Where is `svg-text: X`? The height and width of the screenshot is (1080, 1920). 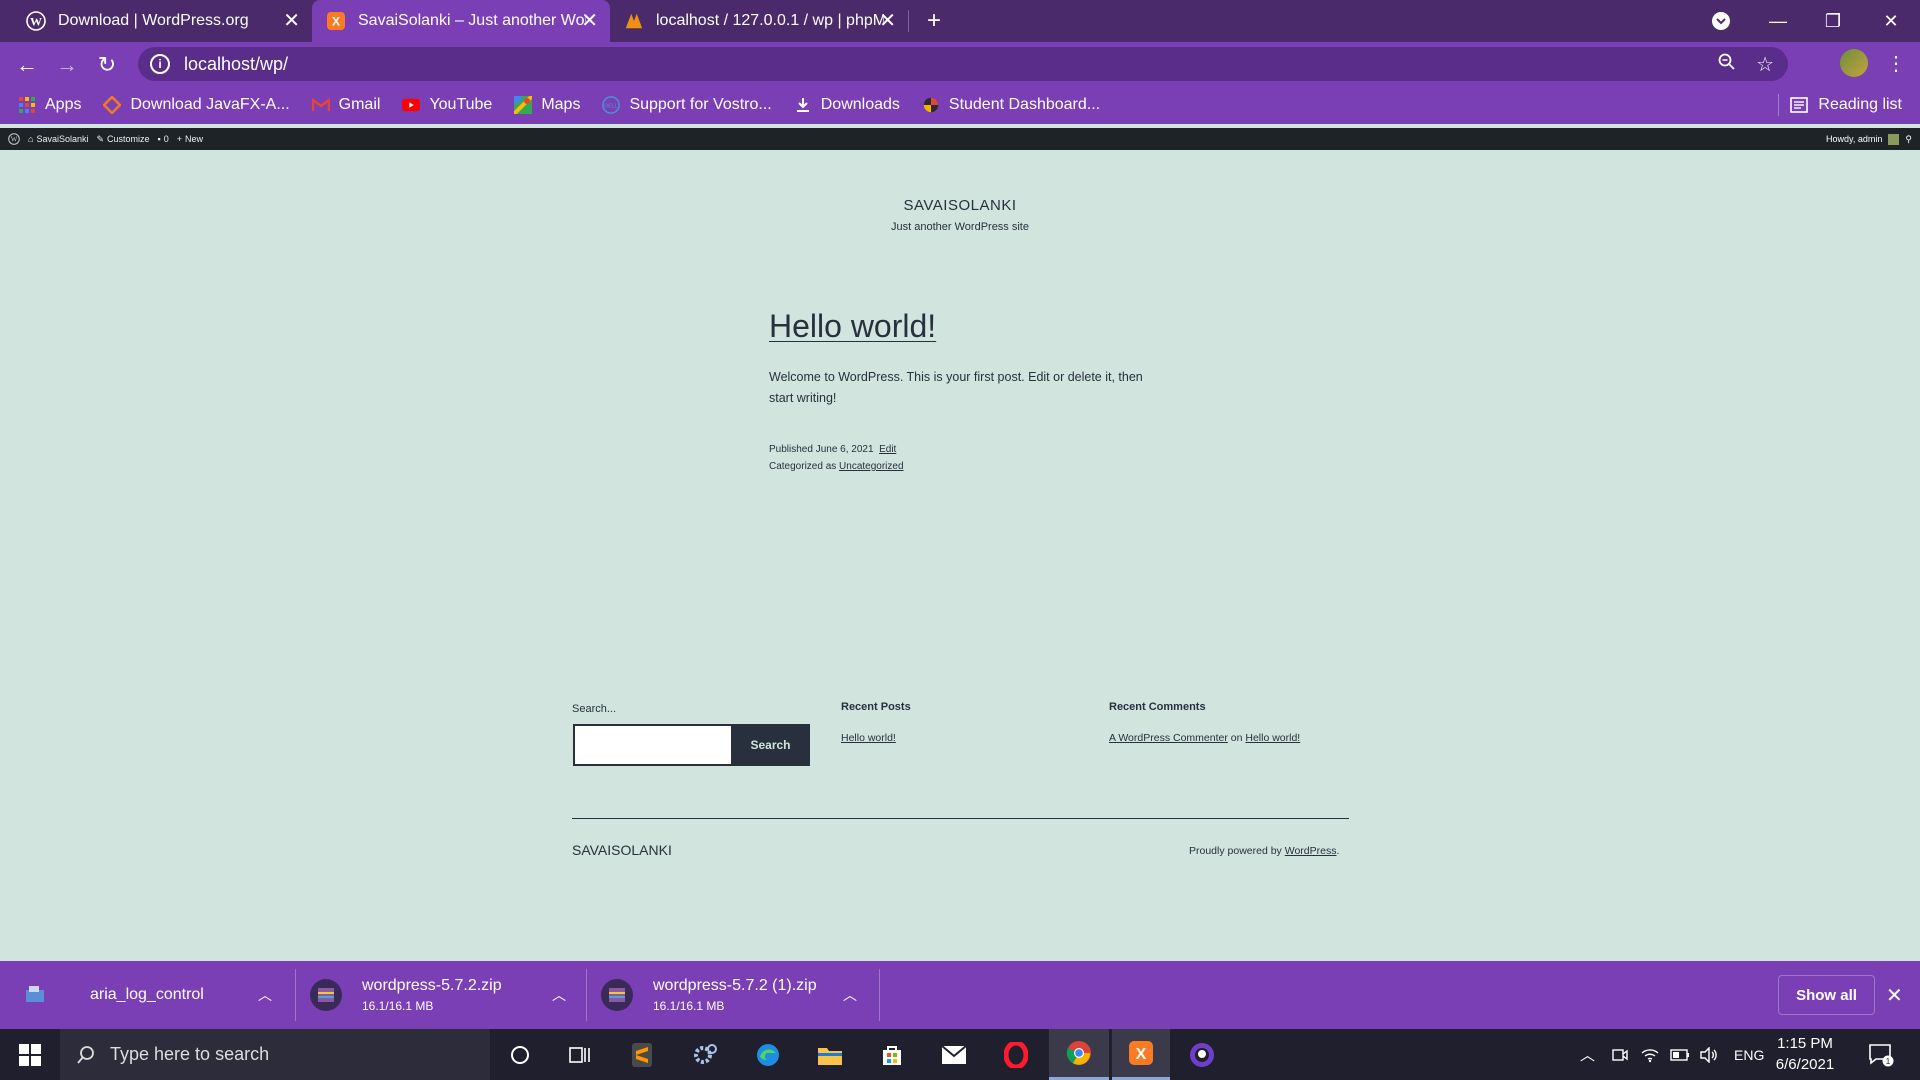
svg-text: X is located at coordinates (1141, 1054).